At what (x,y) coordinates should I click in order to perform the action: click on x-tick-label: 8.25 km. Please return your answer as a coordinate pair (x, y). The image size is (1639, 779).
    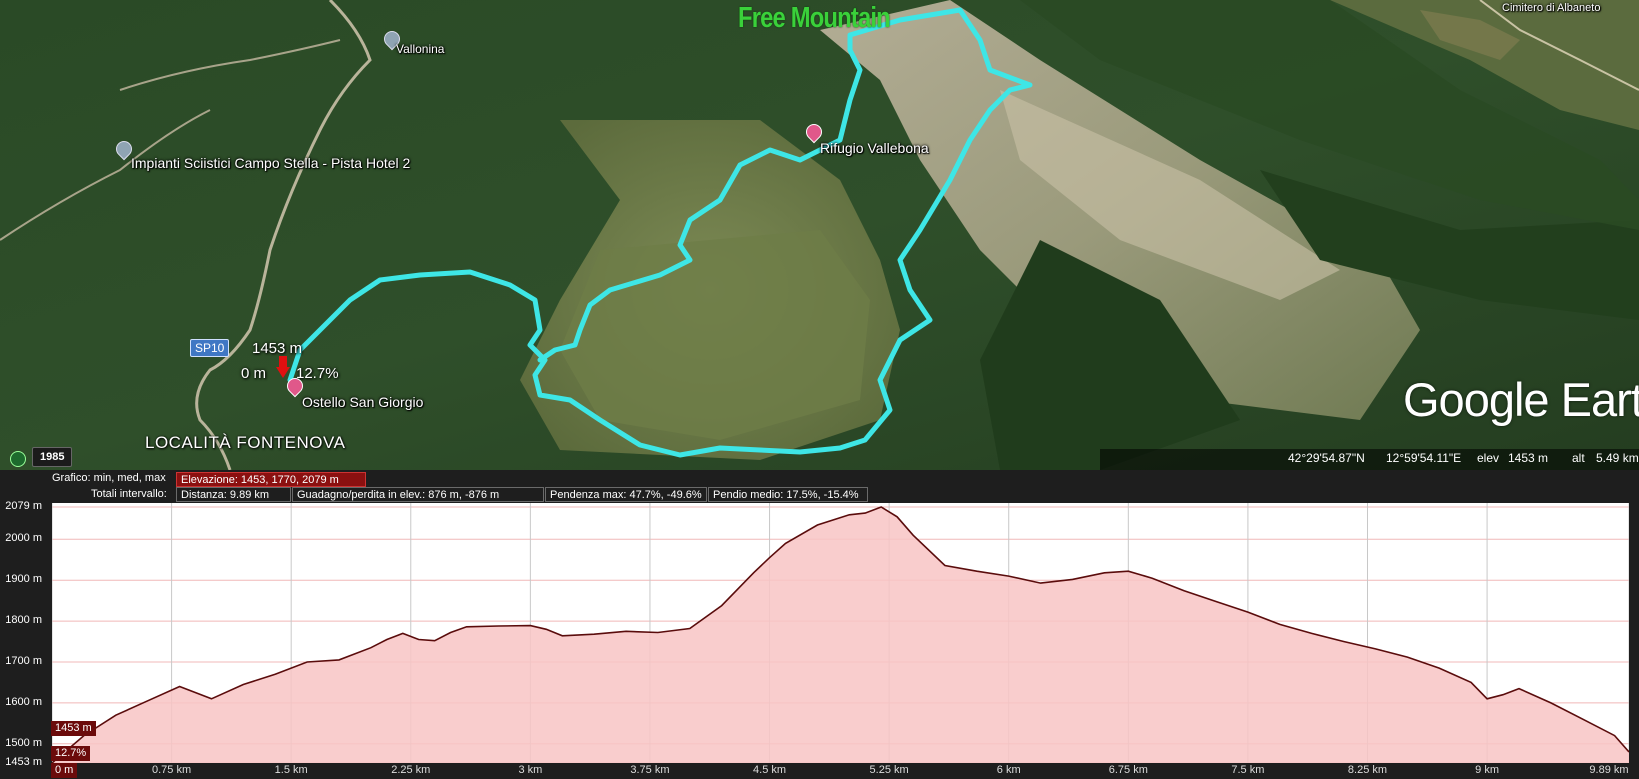
    Looking at the image, I should click on (1367, 770).